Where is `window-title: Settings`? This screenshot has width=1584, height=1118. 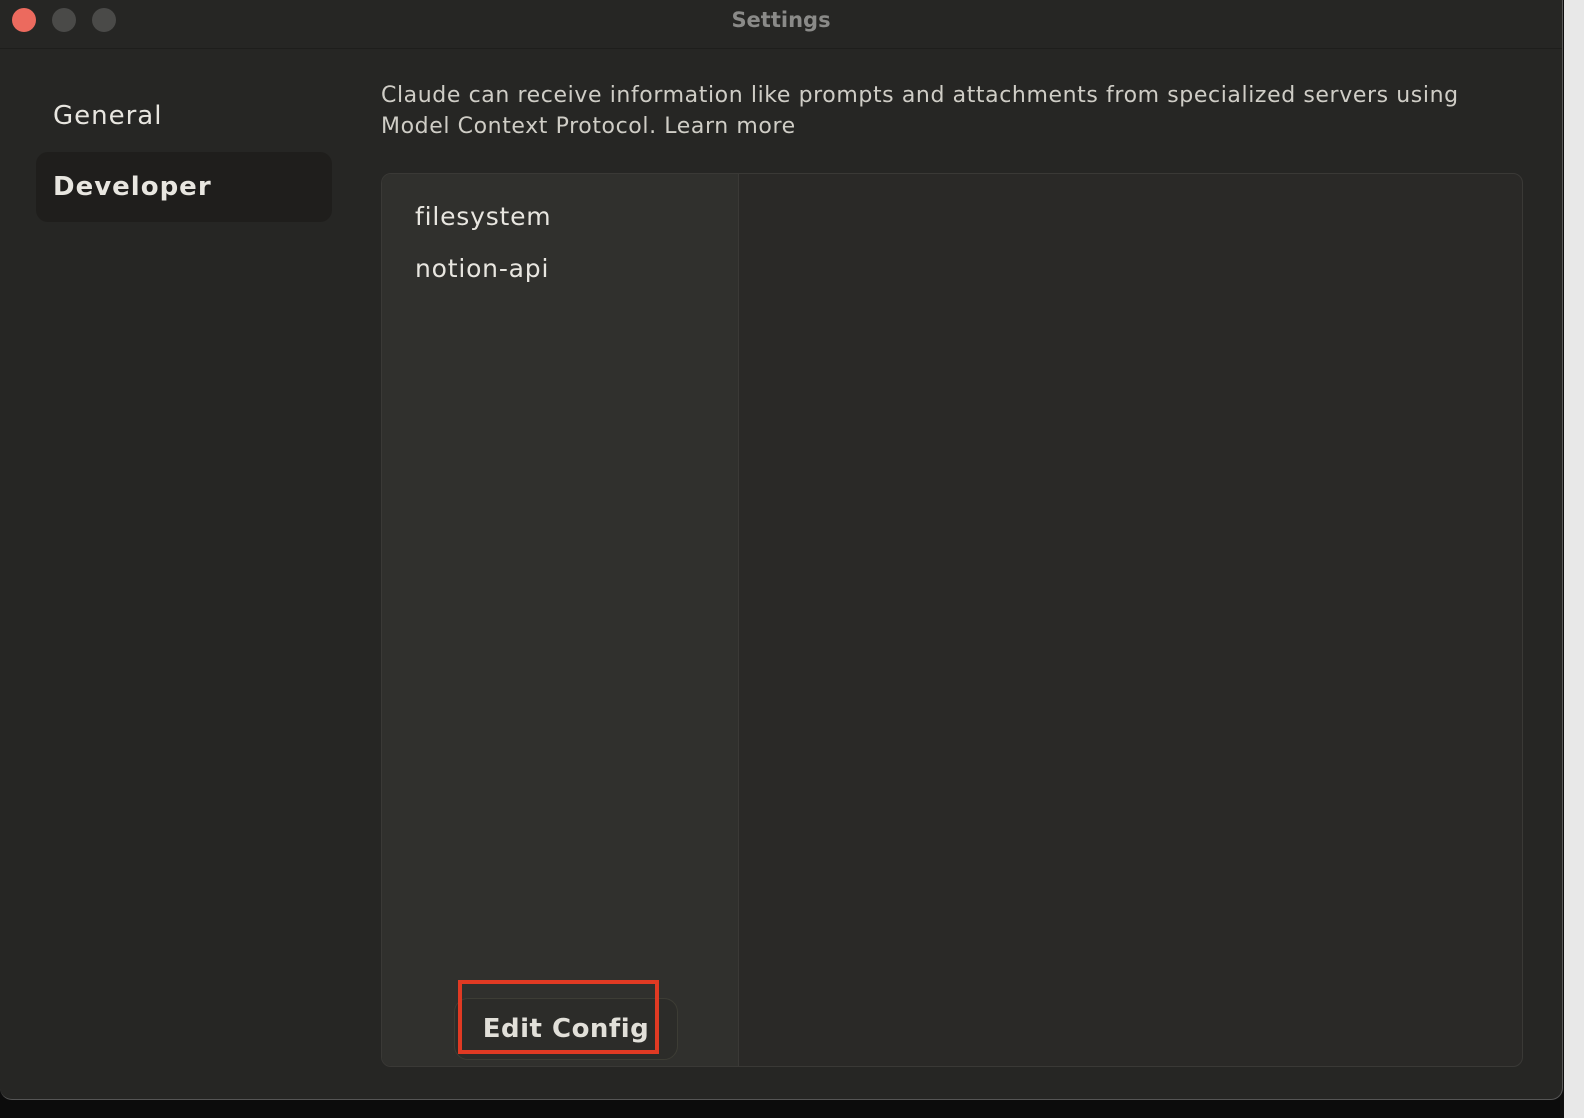
window-title: Settings is located at coordinates (781, 20).